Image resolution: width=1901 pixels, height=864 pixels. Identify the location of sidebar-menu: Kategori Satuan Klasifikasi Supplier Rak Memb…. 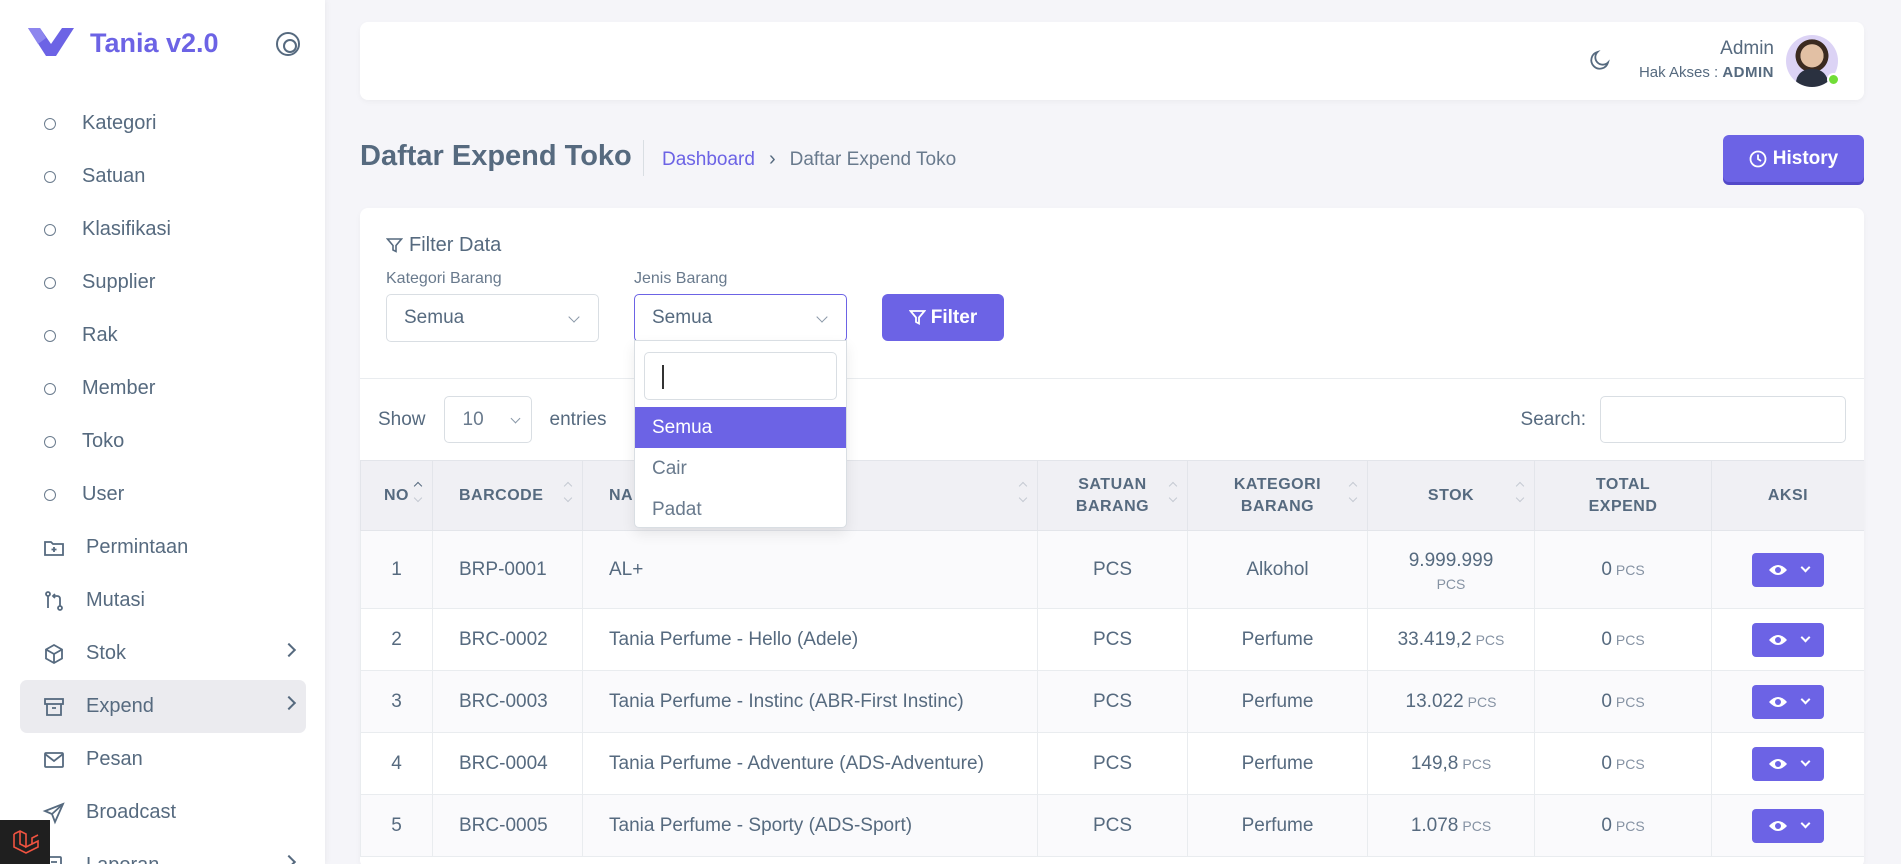
(163, 480).